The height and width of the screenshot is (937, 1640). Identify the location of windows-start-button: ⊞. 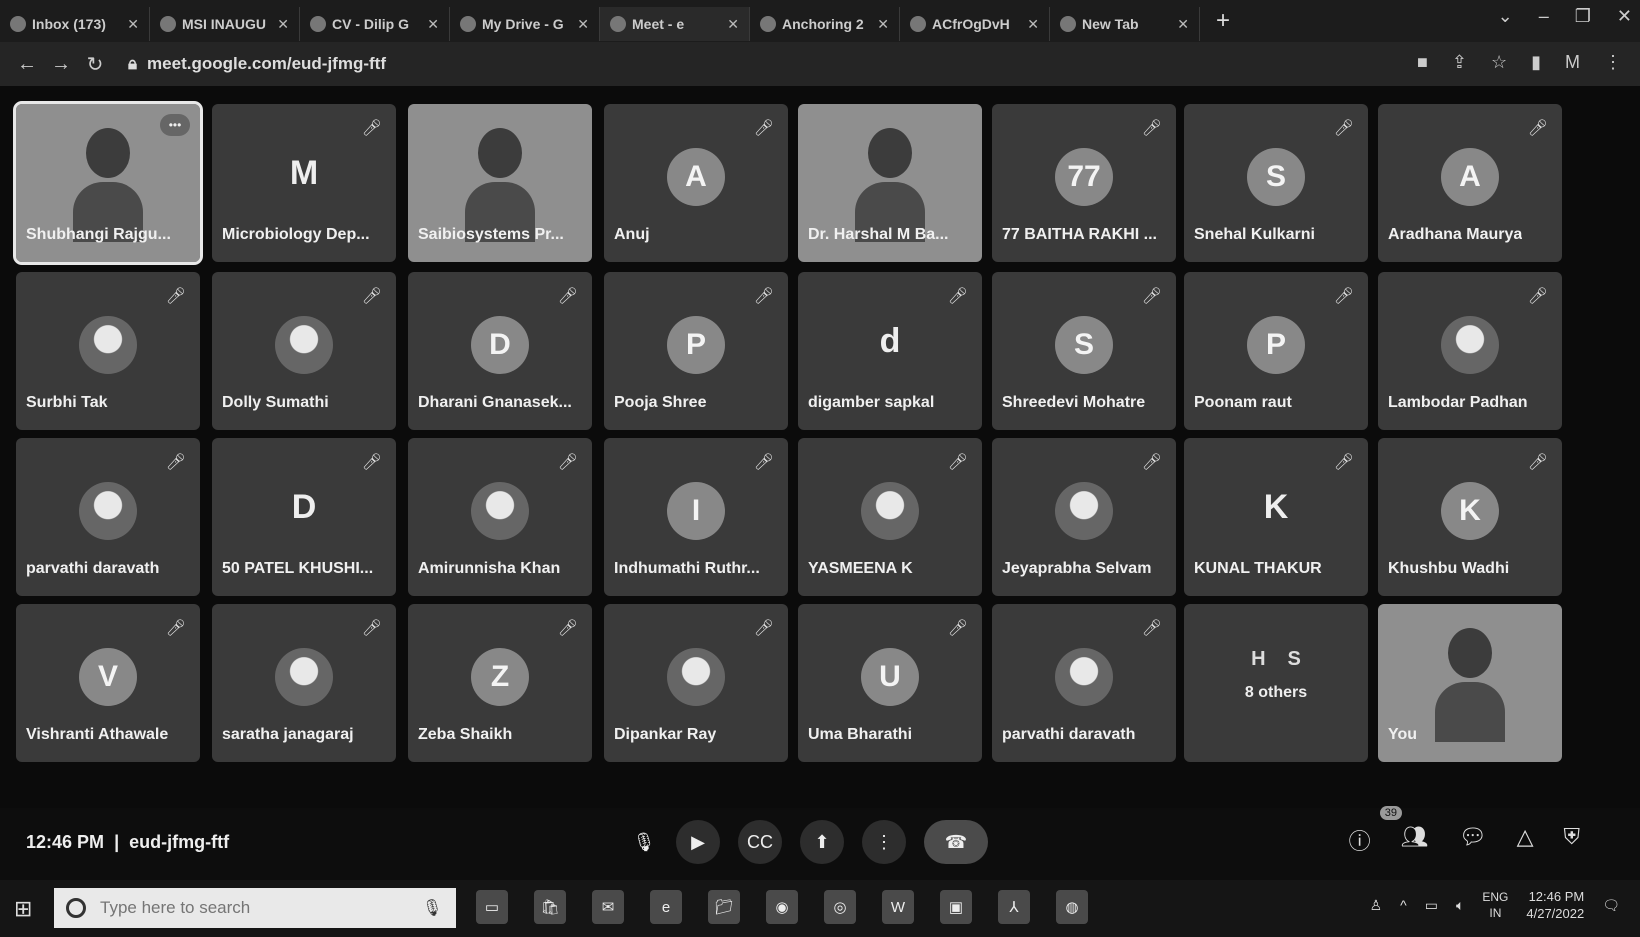
(23, 909).